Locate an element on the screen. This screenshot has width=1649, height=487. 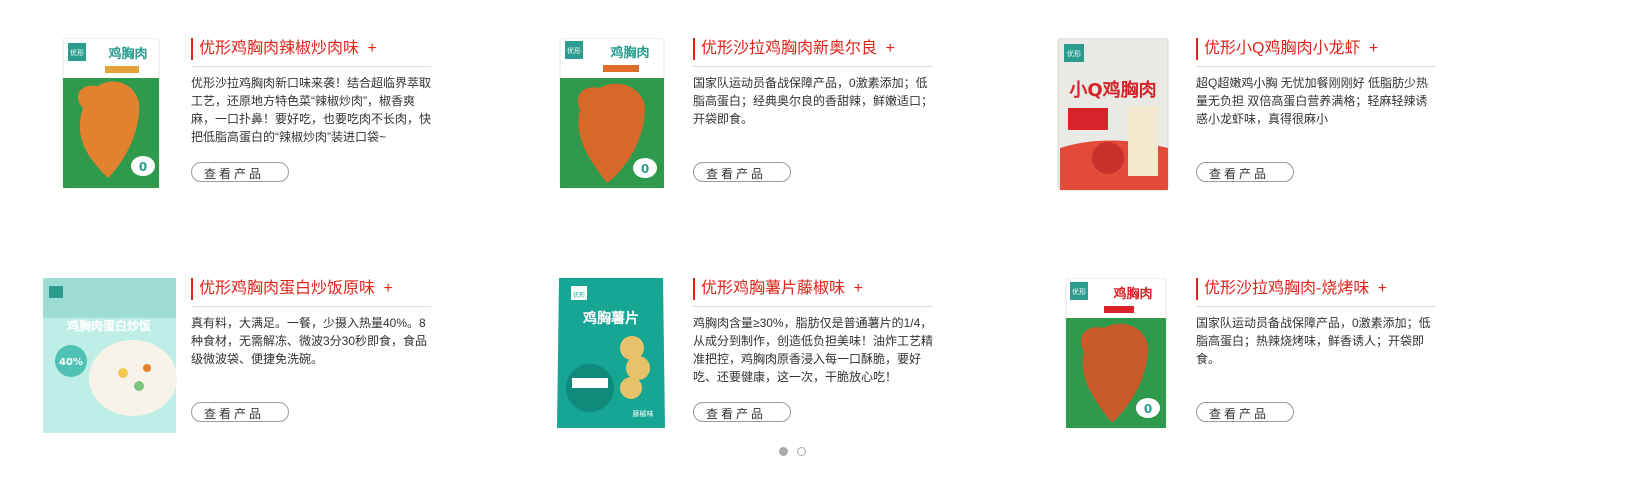
product-title-text: 优形沙拉鸡胸肉-烧烤味 is located at coordinates (1286, 288).